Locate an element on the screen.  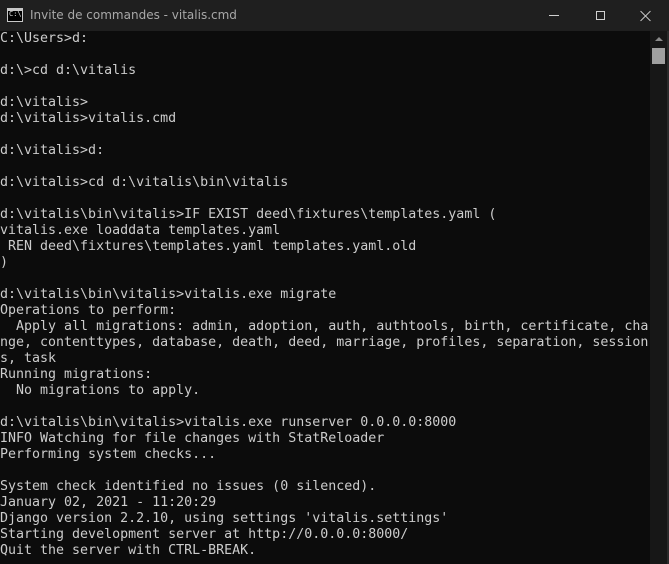
title-bar: C:\ Invite de commandes - vitalis.cmd is located at coordinates (334, 15).